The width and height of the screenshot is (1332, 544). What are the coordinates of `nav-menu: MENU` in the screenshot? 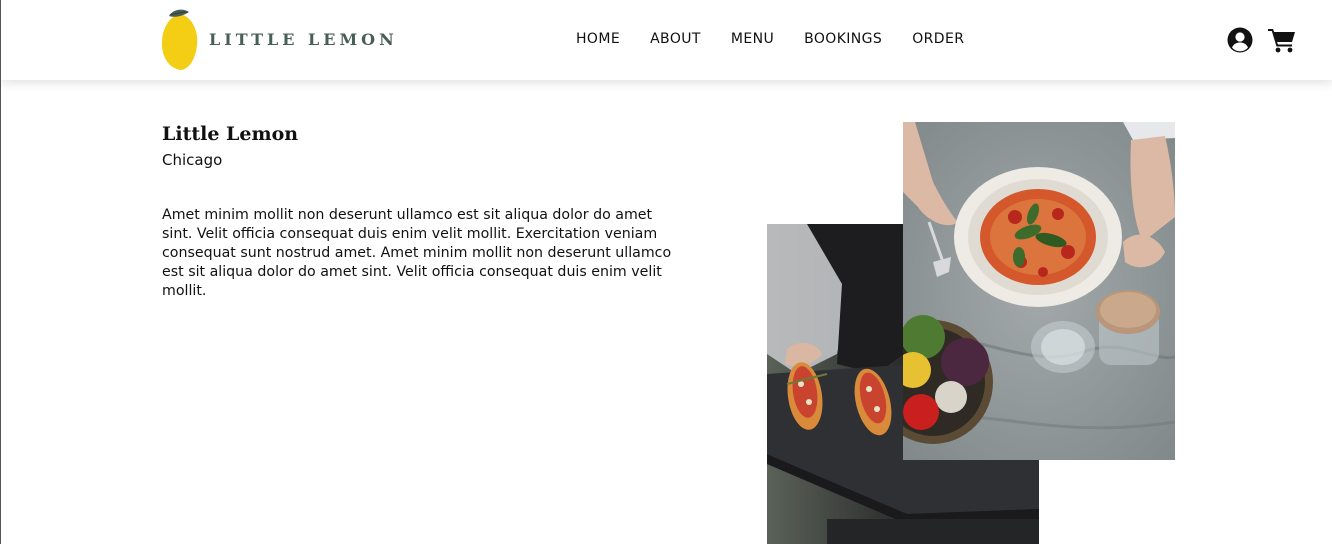 It's located at (752, 39).